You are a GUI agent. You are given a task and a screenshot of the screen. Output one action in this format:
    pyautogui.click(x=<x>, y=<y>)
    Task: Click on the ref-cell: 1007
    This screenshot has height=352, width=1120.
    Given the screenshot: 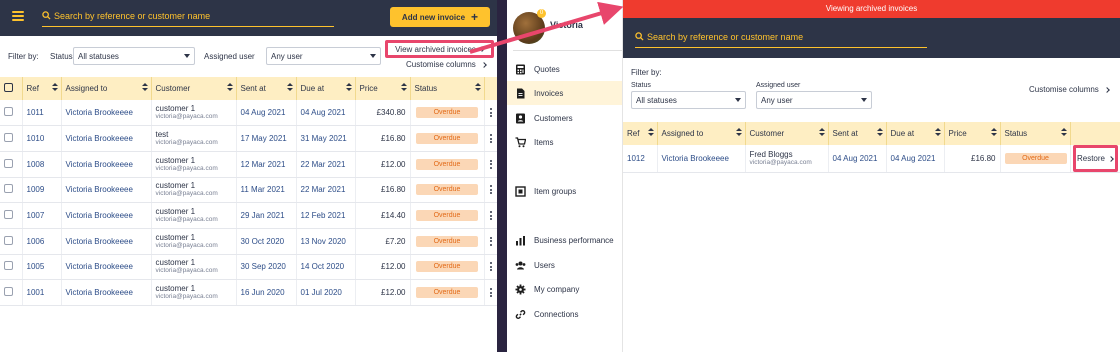 What is the action you would take?
    pyautogui.click(x=42, y=215)
    